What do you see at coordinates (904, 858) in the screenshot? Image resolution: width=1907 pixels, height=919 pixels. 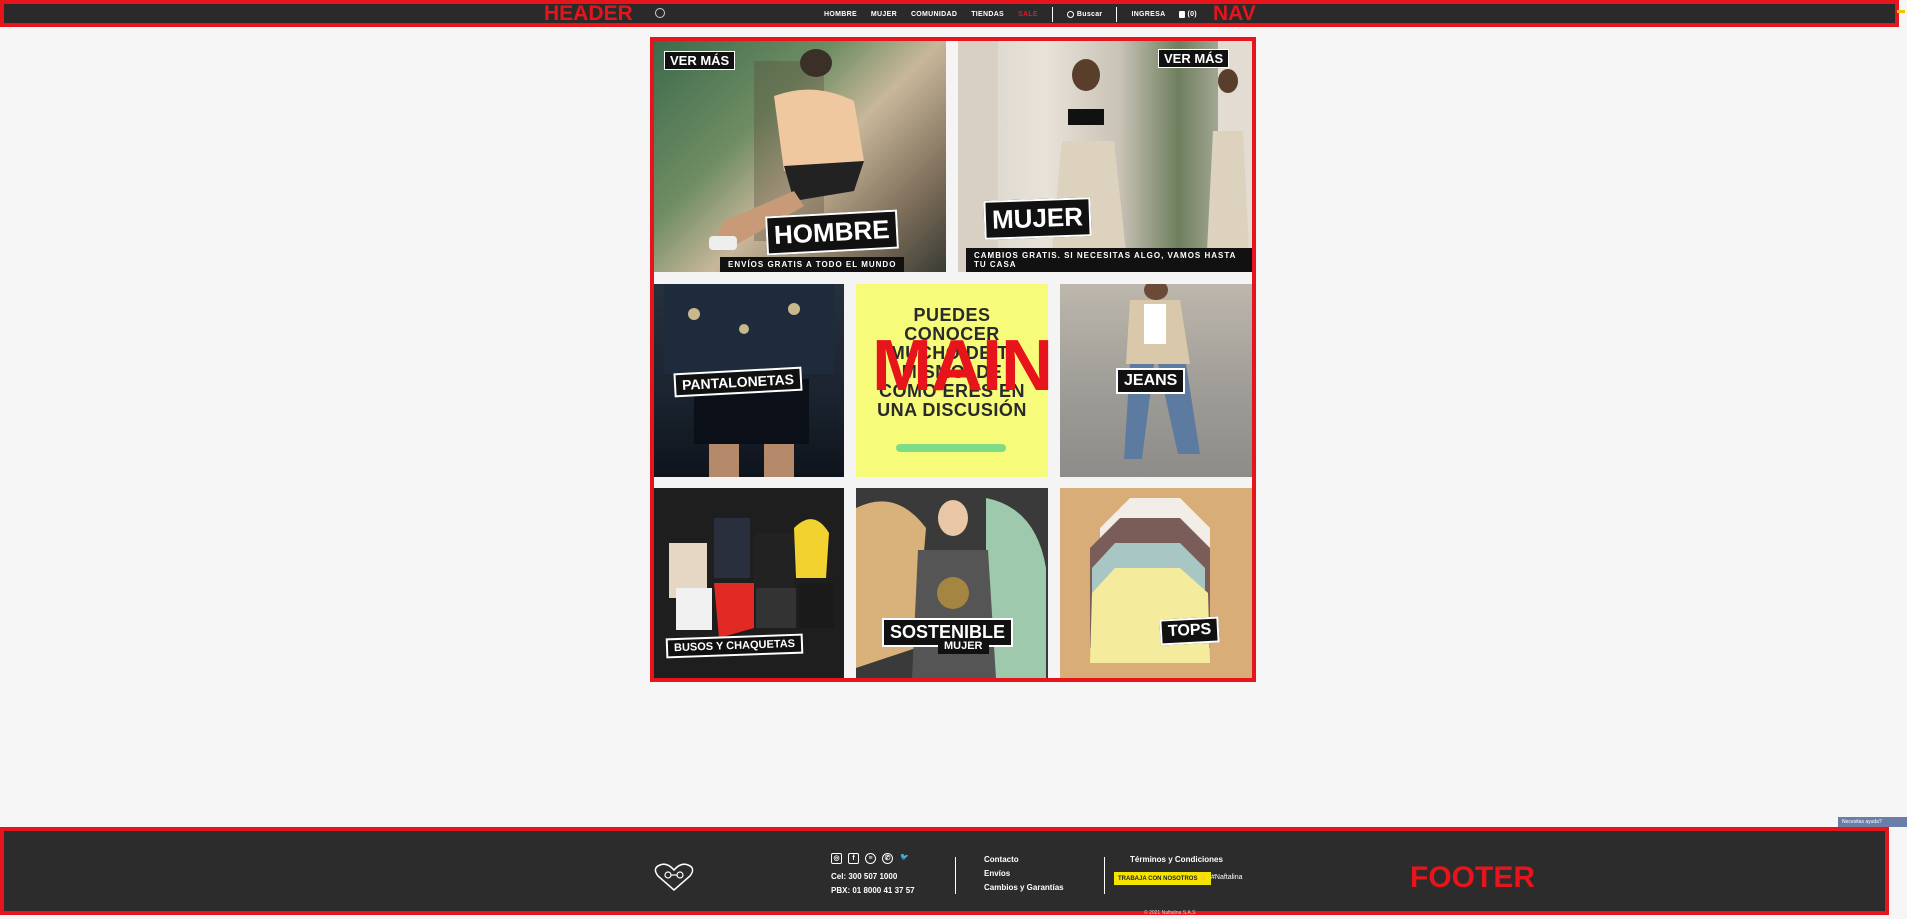 I see `twitter-icon: 🐦` at bounding box center [904, 858].